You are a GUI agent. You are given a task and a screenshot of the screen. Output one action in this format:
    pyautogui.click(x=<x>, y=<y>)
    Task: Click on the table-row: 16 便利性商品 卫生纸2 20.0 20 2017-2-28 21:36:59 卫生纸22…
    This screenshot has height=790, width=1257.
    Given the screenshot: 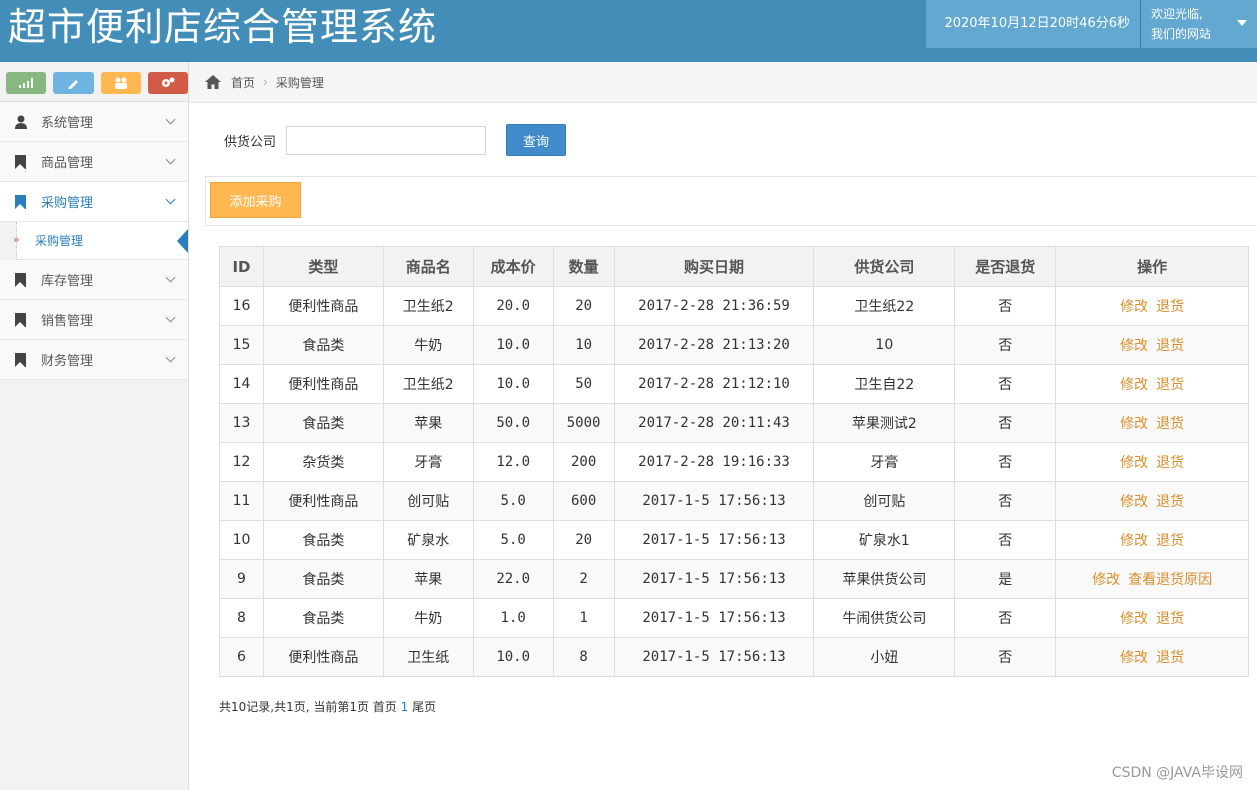 What is the action you would take?
    pyautogui.click(x=734, y=306)
    